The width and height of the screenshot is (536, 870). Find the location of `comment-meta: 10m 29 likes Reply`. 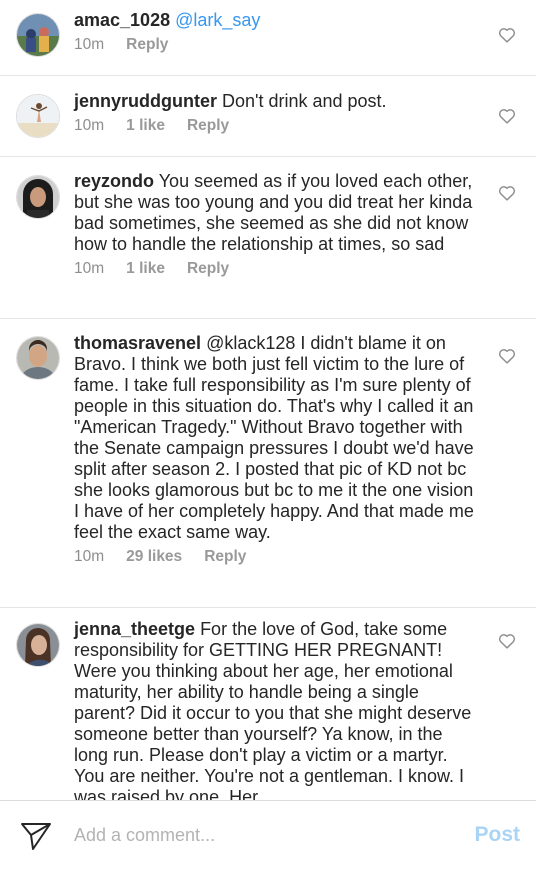

comment-meta: 10m 29 likes Reply is located at coordinates (274, 557).